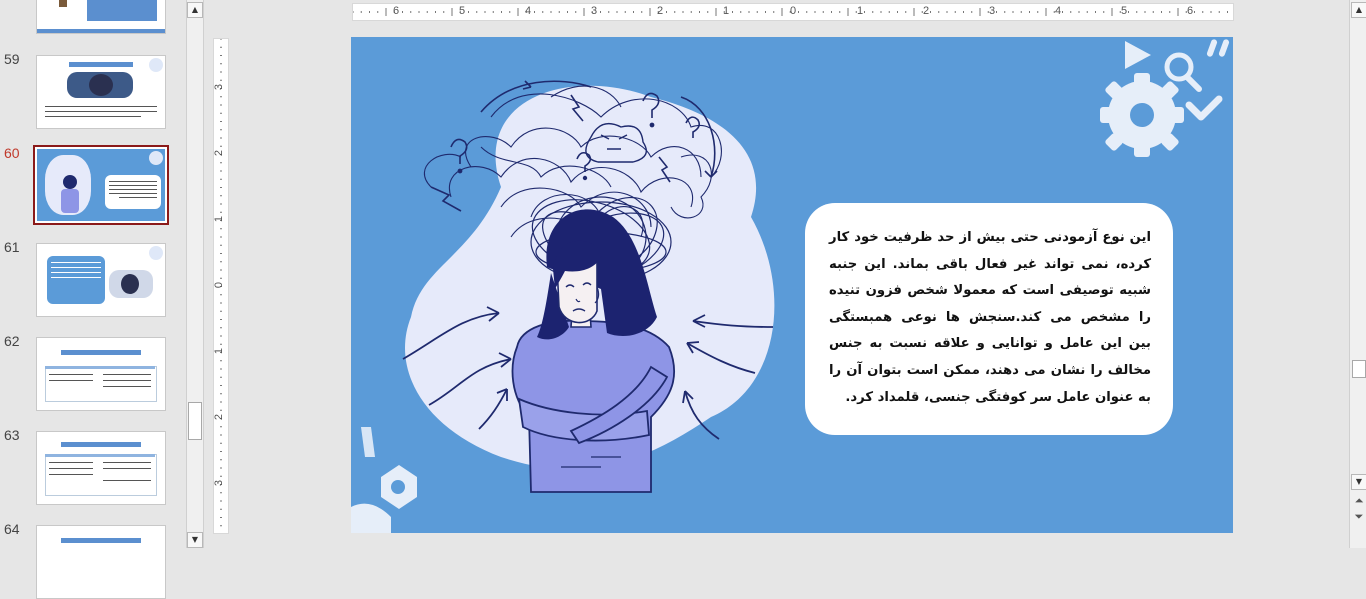 The width and height of the screenshot is (1366, 599). Describe the element at coordinates (1138, 55) in the screenshot. I see `play-icon` at that location.